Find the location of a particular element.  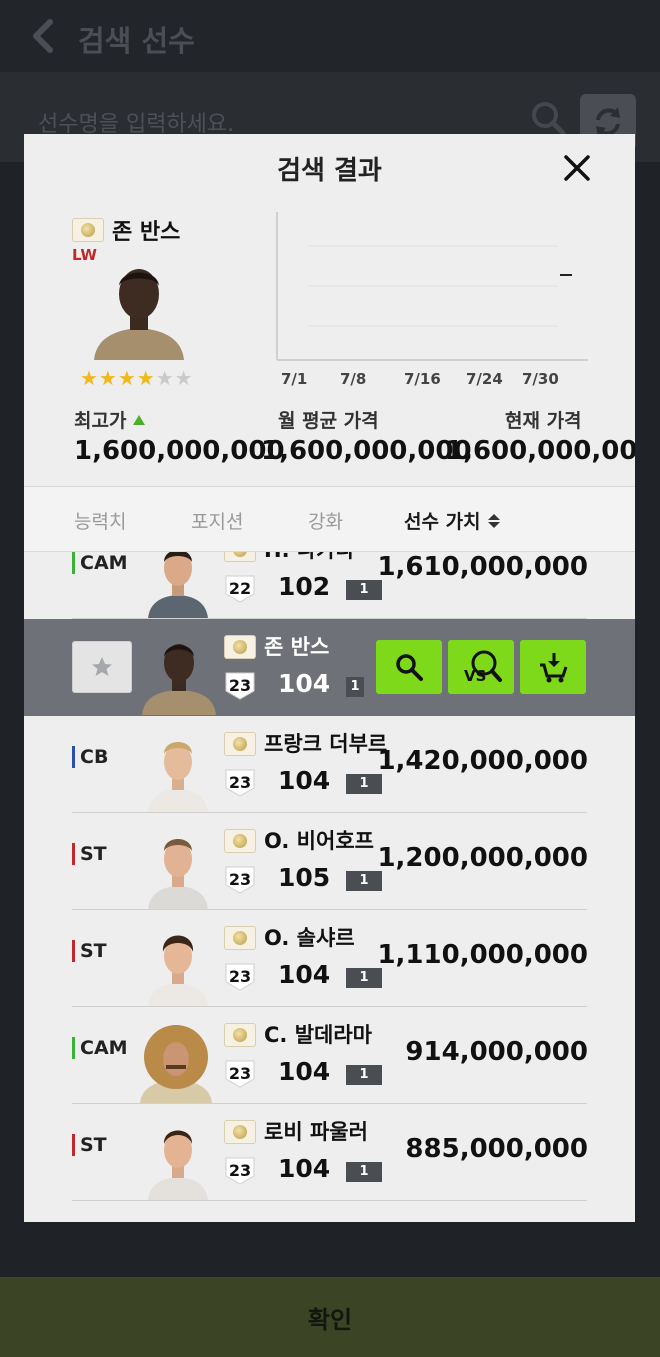

position-label: CB is located at coordinates (90, 757).